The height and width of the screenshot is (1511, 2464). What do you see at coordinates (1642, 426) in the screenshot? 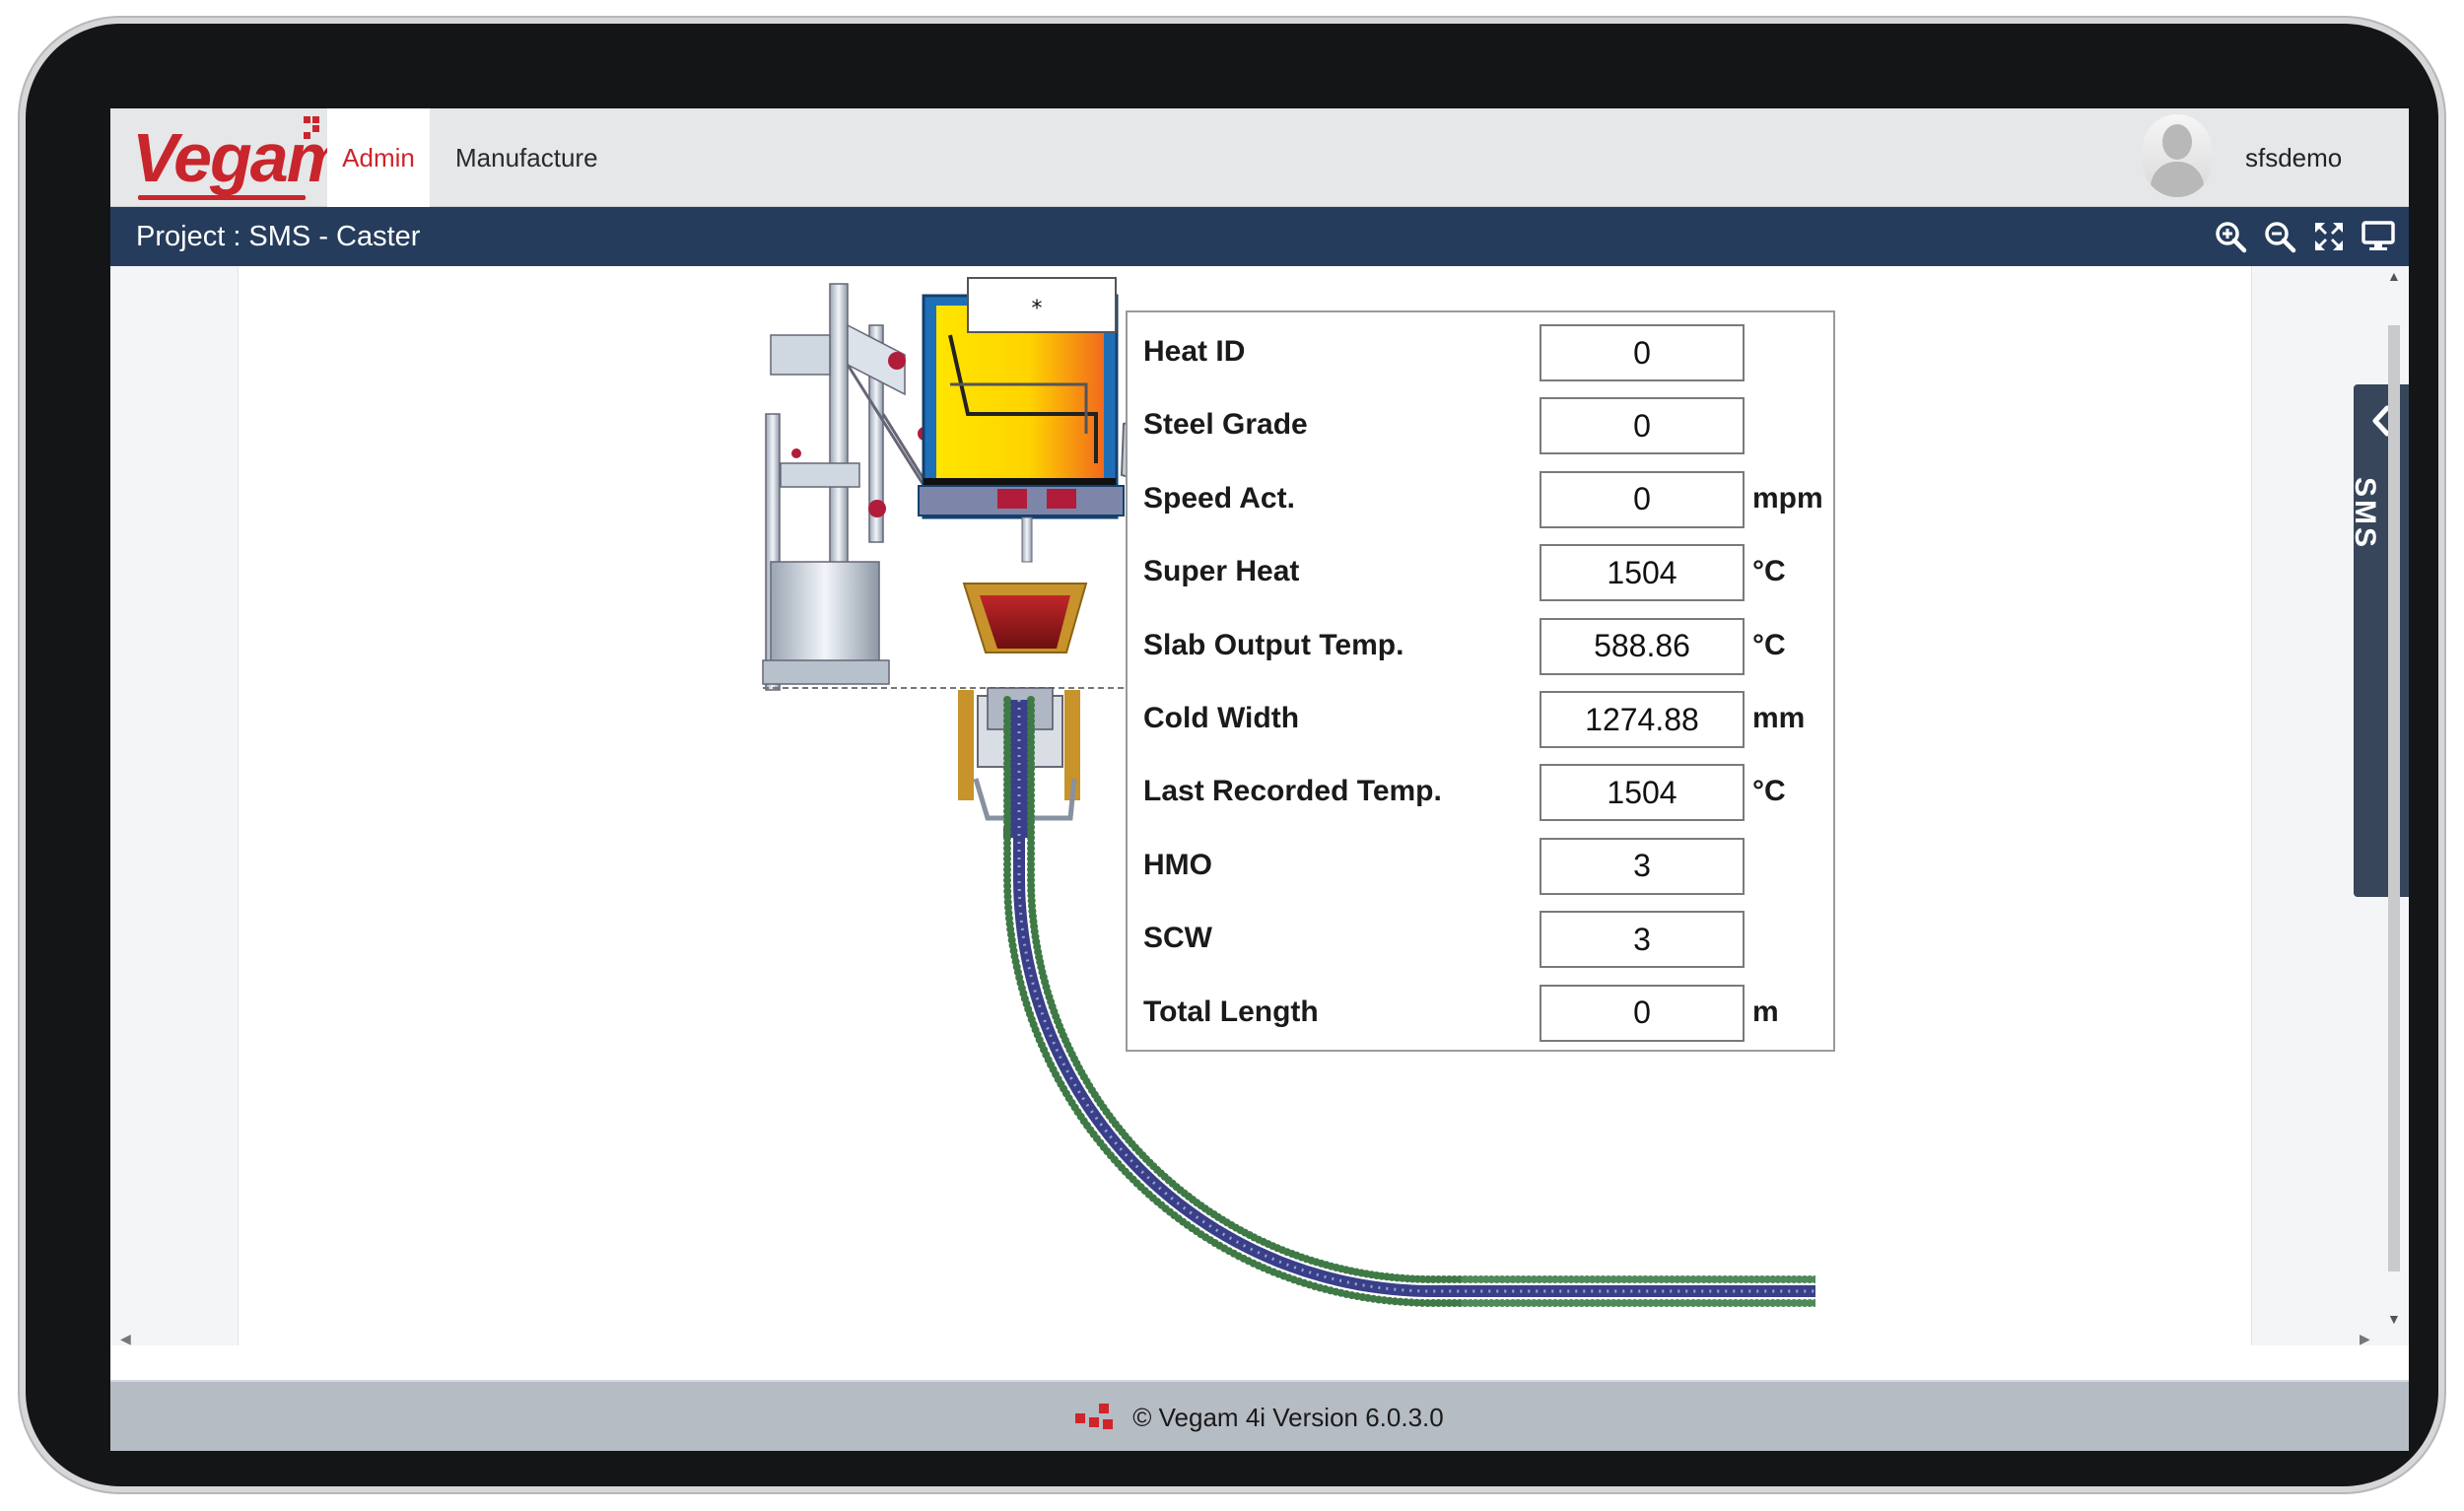
I see `param-value-steel-grade: 0` at bounding box center [1642, 426].